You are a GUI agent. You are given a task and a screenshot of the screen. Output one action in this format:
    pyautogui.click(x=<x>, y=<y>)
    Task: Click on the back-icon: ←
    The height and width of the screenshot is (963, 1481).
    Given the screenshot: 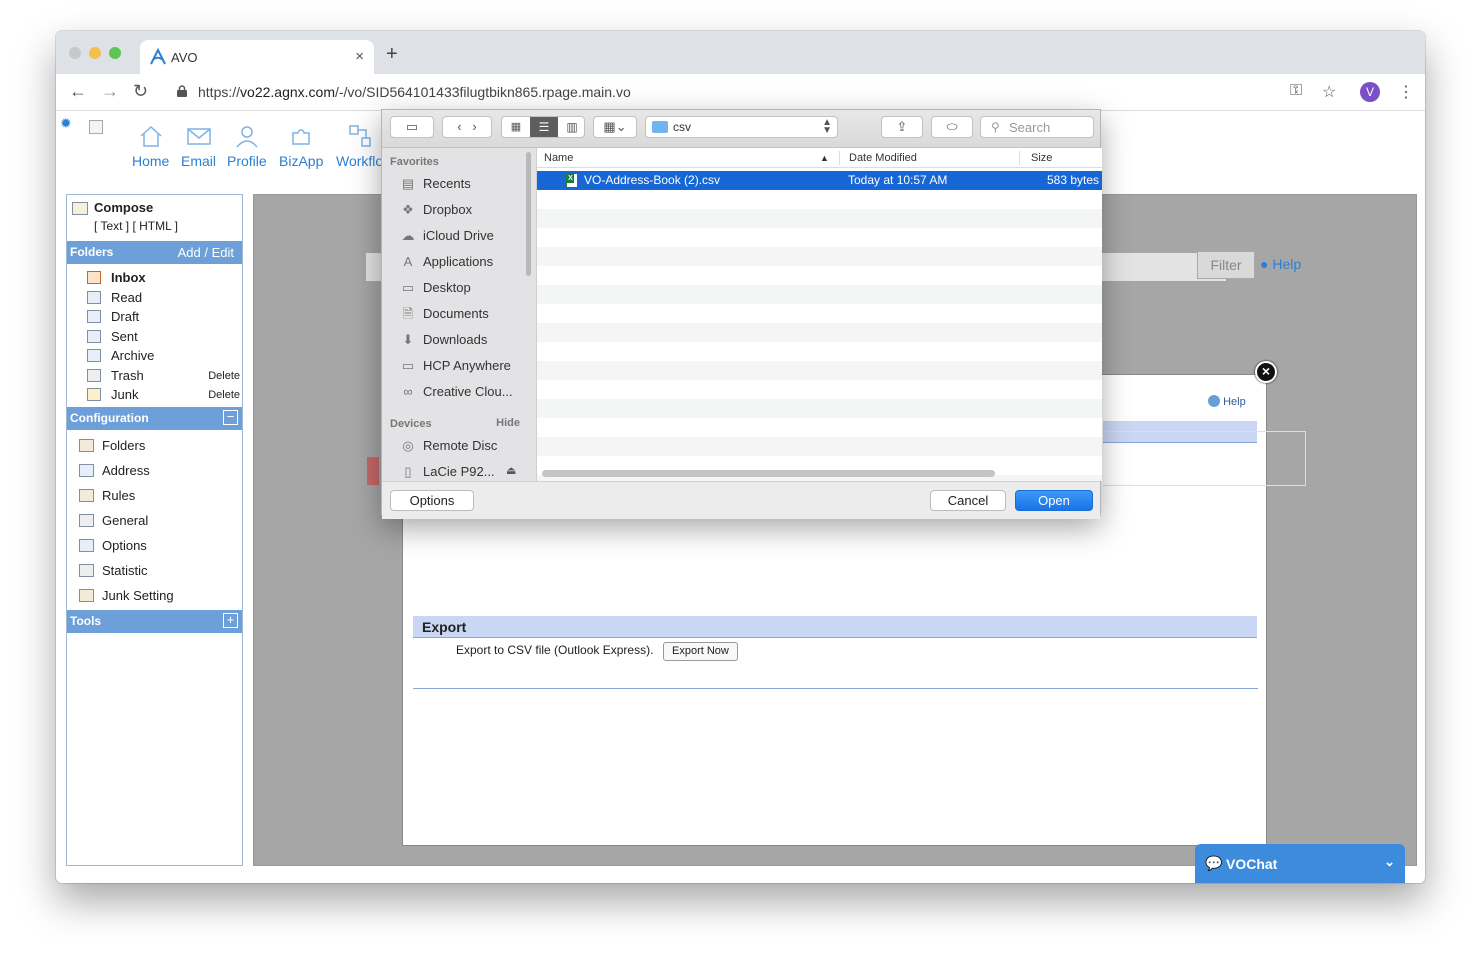 What is the action you would take?
    pyautogui.click(x=78, y=91)
    